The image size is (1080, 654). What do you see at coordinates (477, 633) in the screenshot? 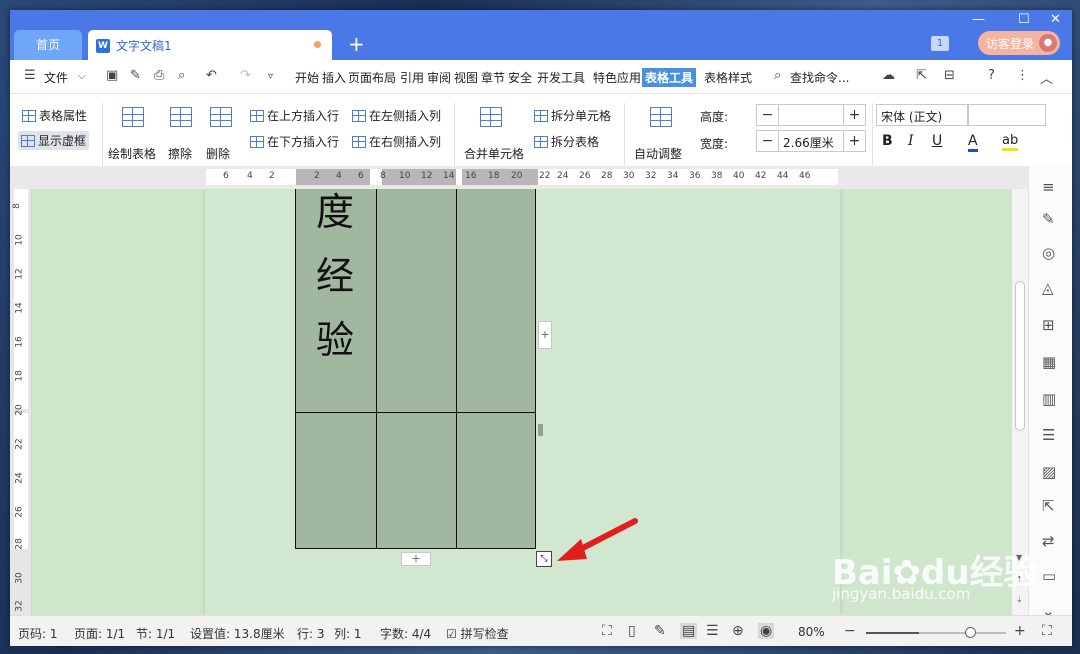
I see `spell-check-button: ☑ 拼写检查` at bounding box center [477, 633].